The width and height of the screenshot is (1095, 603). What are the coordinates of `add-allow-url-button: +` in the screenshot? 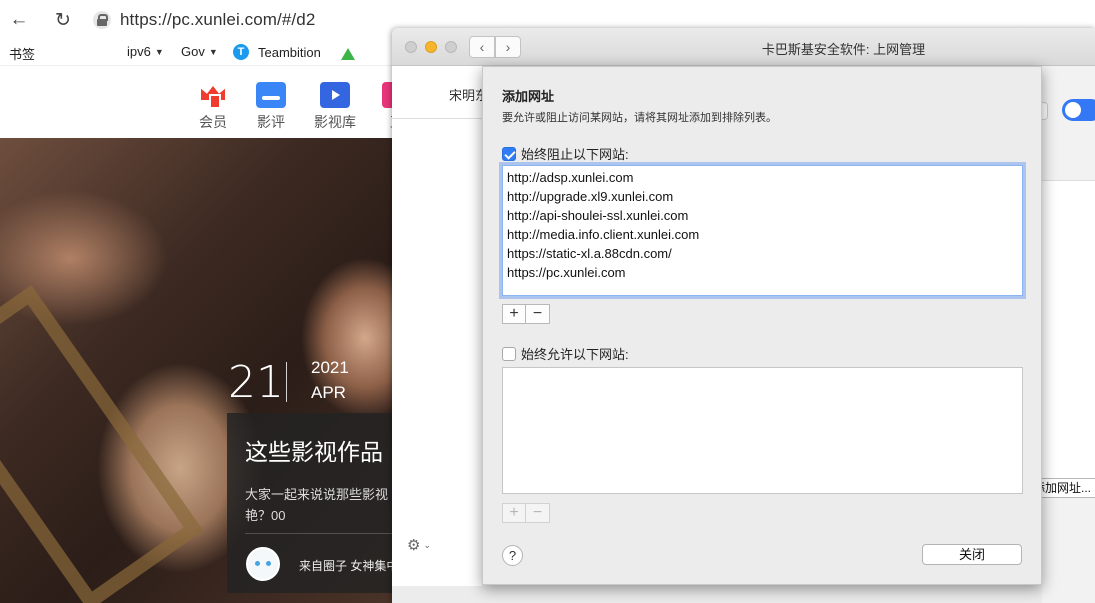 It's located at (514, 513).